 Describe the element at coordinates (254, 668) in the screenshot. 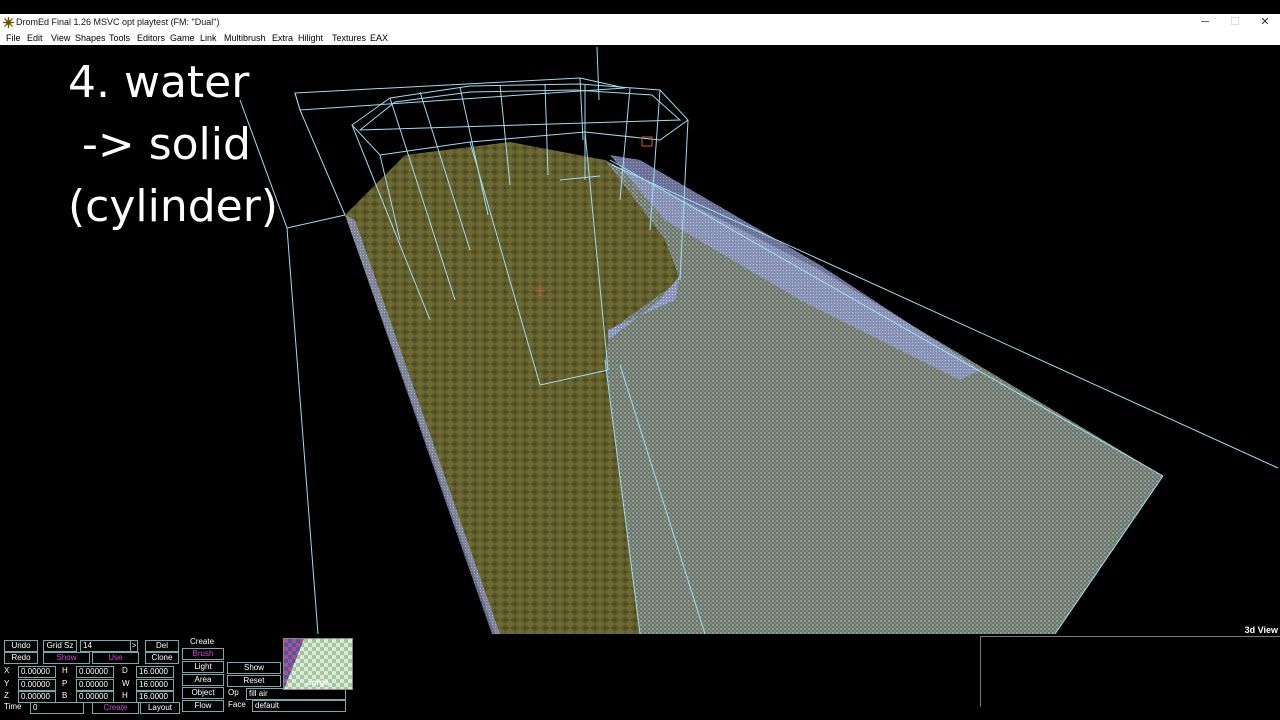

I see `show-button: Show` at that location.